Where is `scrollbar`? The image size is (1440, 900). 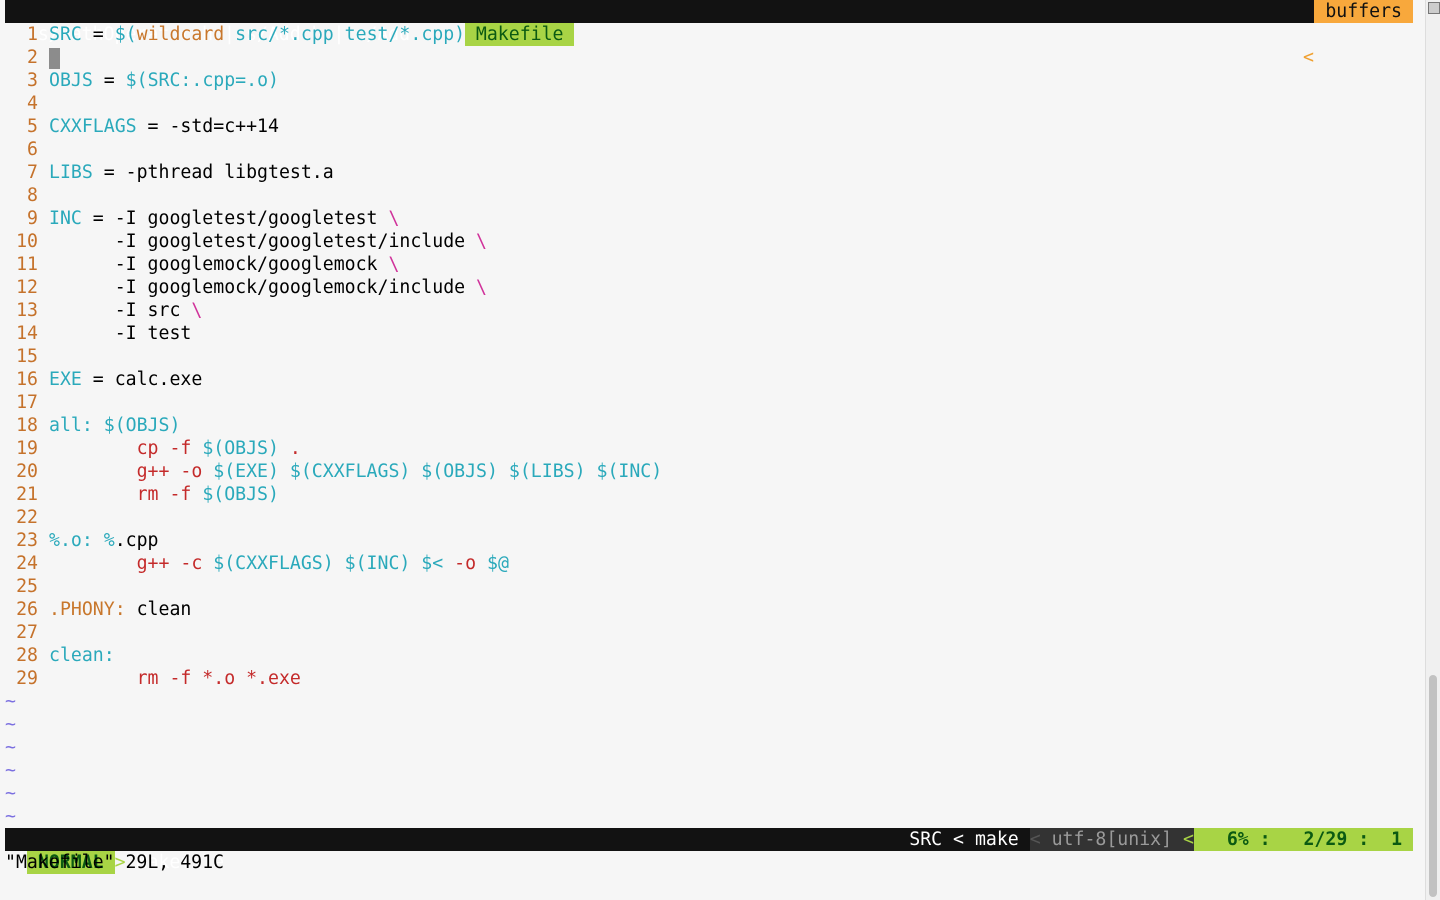
scrollbar is located at coordinates (1432, 450).